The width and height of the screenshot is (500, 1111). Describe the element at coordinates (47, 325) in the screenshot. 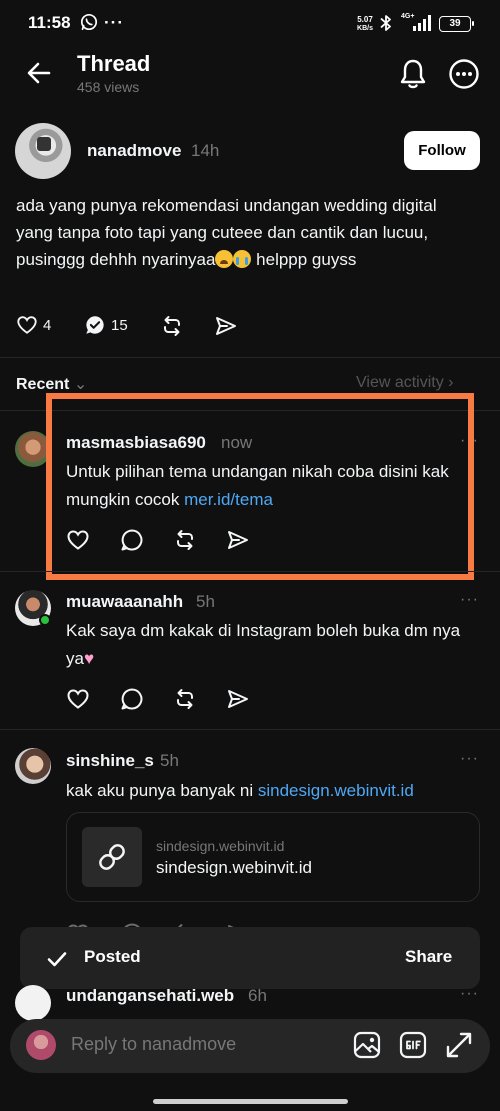

I see `like-count: 4` at that location.